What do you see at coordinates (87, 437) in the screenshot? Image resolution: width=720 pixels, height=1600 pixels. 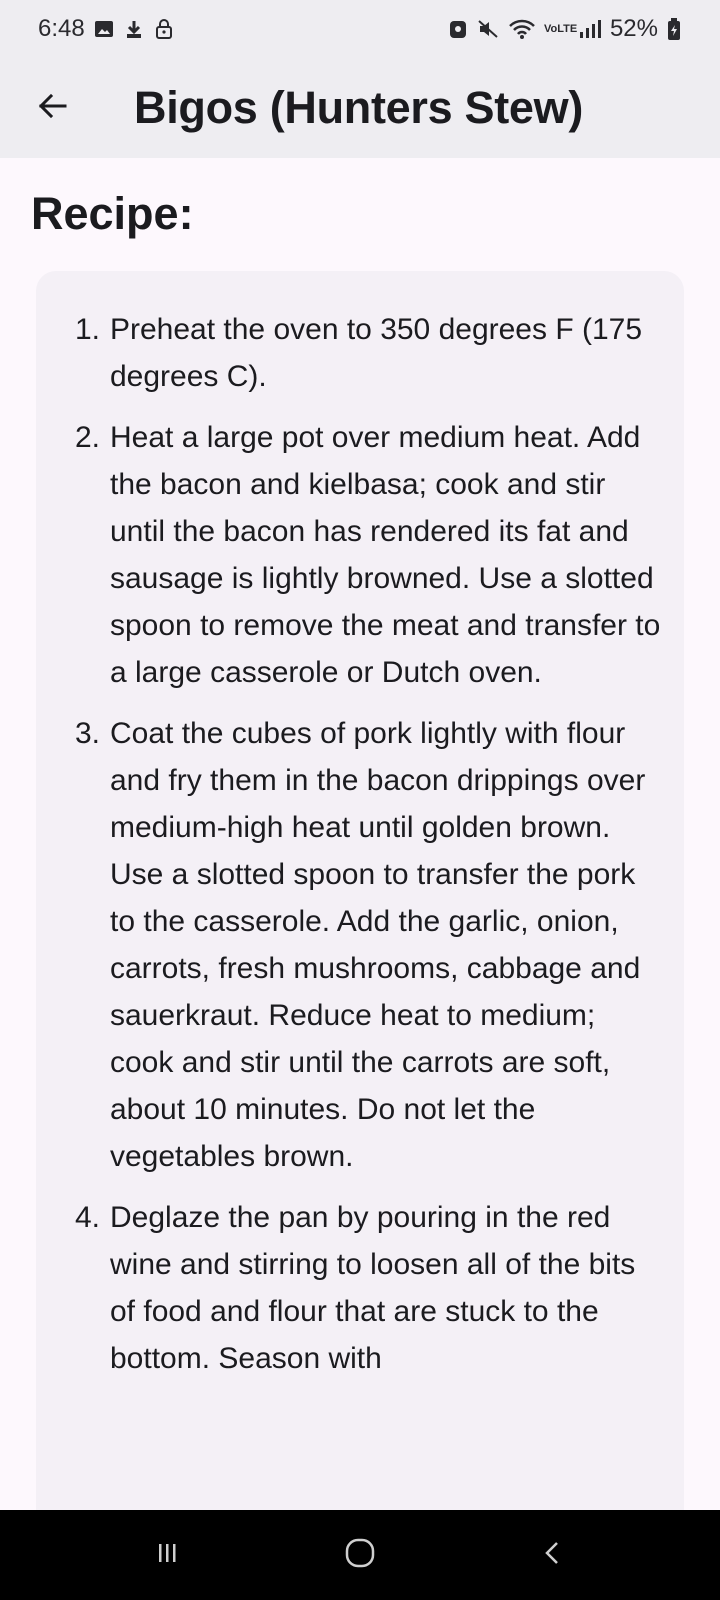 I see `step-number: 2.` at bounding box center [87, 437].